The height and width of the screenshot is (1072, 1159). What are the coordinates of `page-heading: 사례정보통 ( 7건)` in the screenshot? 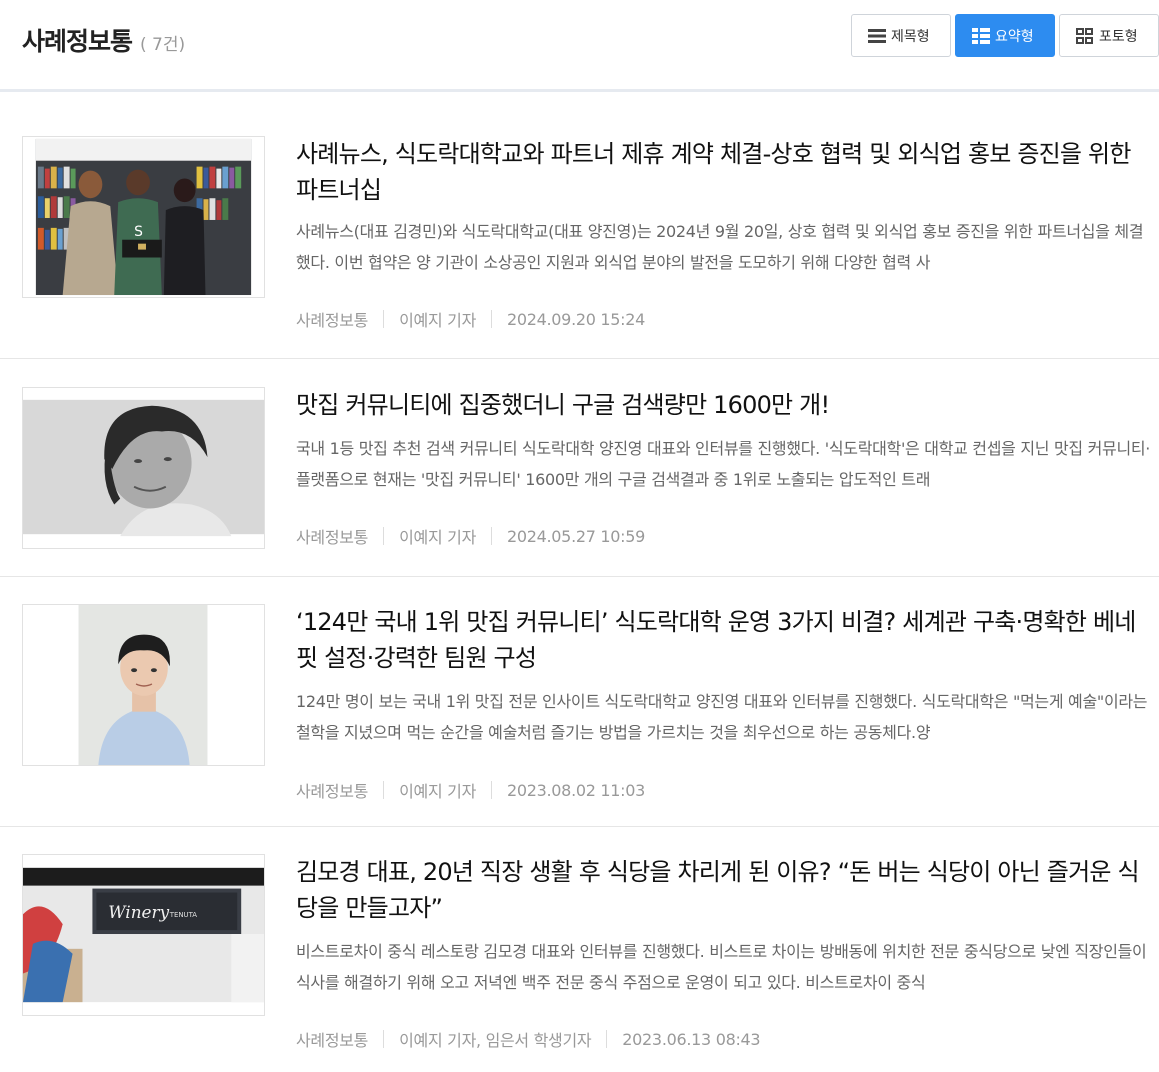 It's located at (103, 40).